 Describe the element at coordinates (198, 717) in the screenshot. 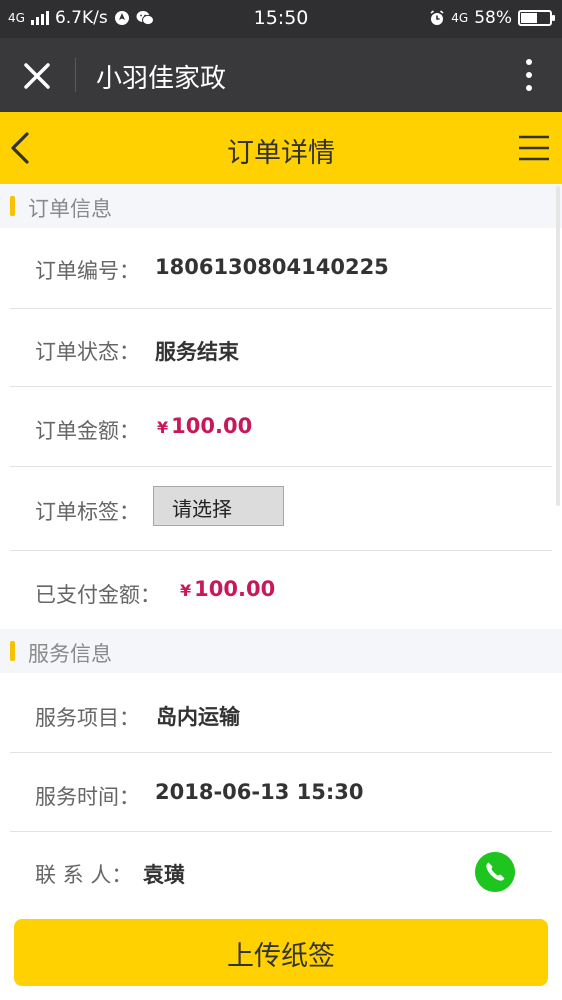

I see `service-item-value: 岛内运输` at that location.